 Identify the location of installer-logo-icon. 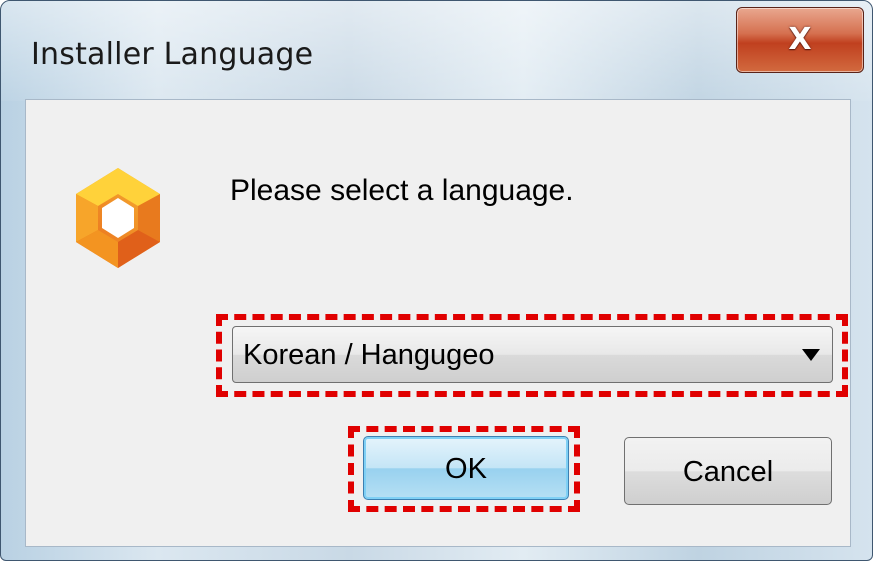
(118, 218).